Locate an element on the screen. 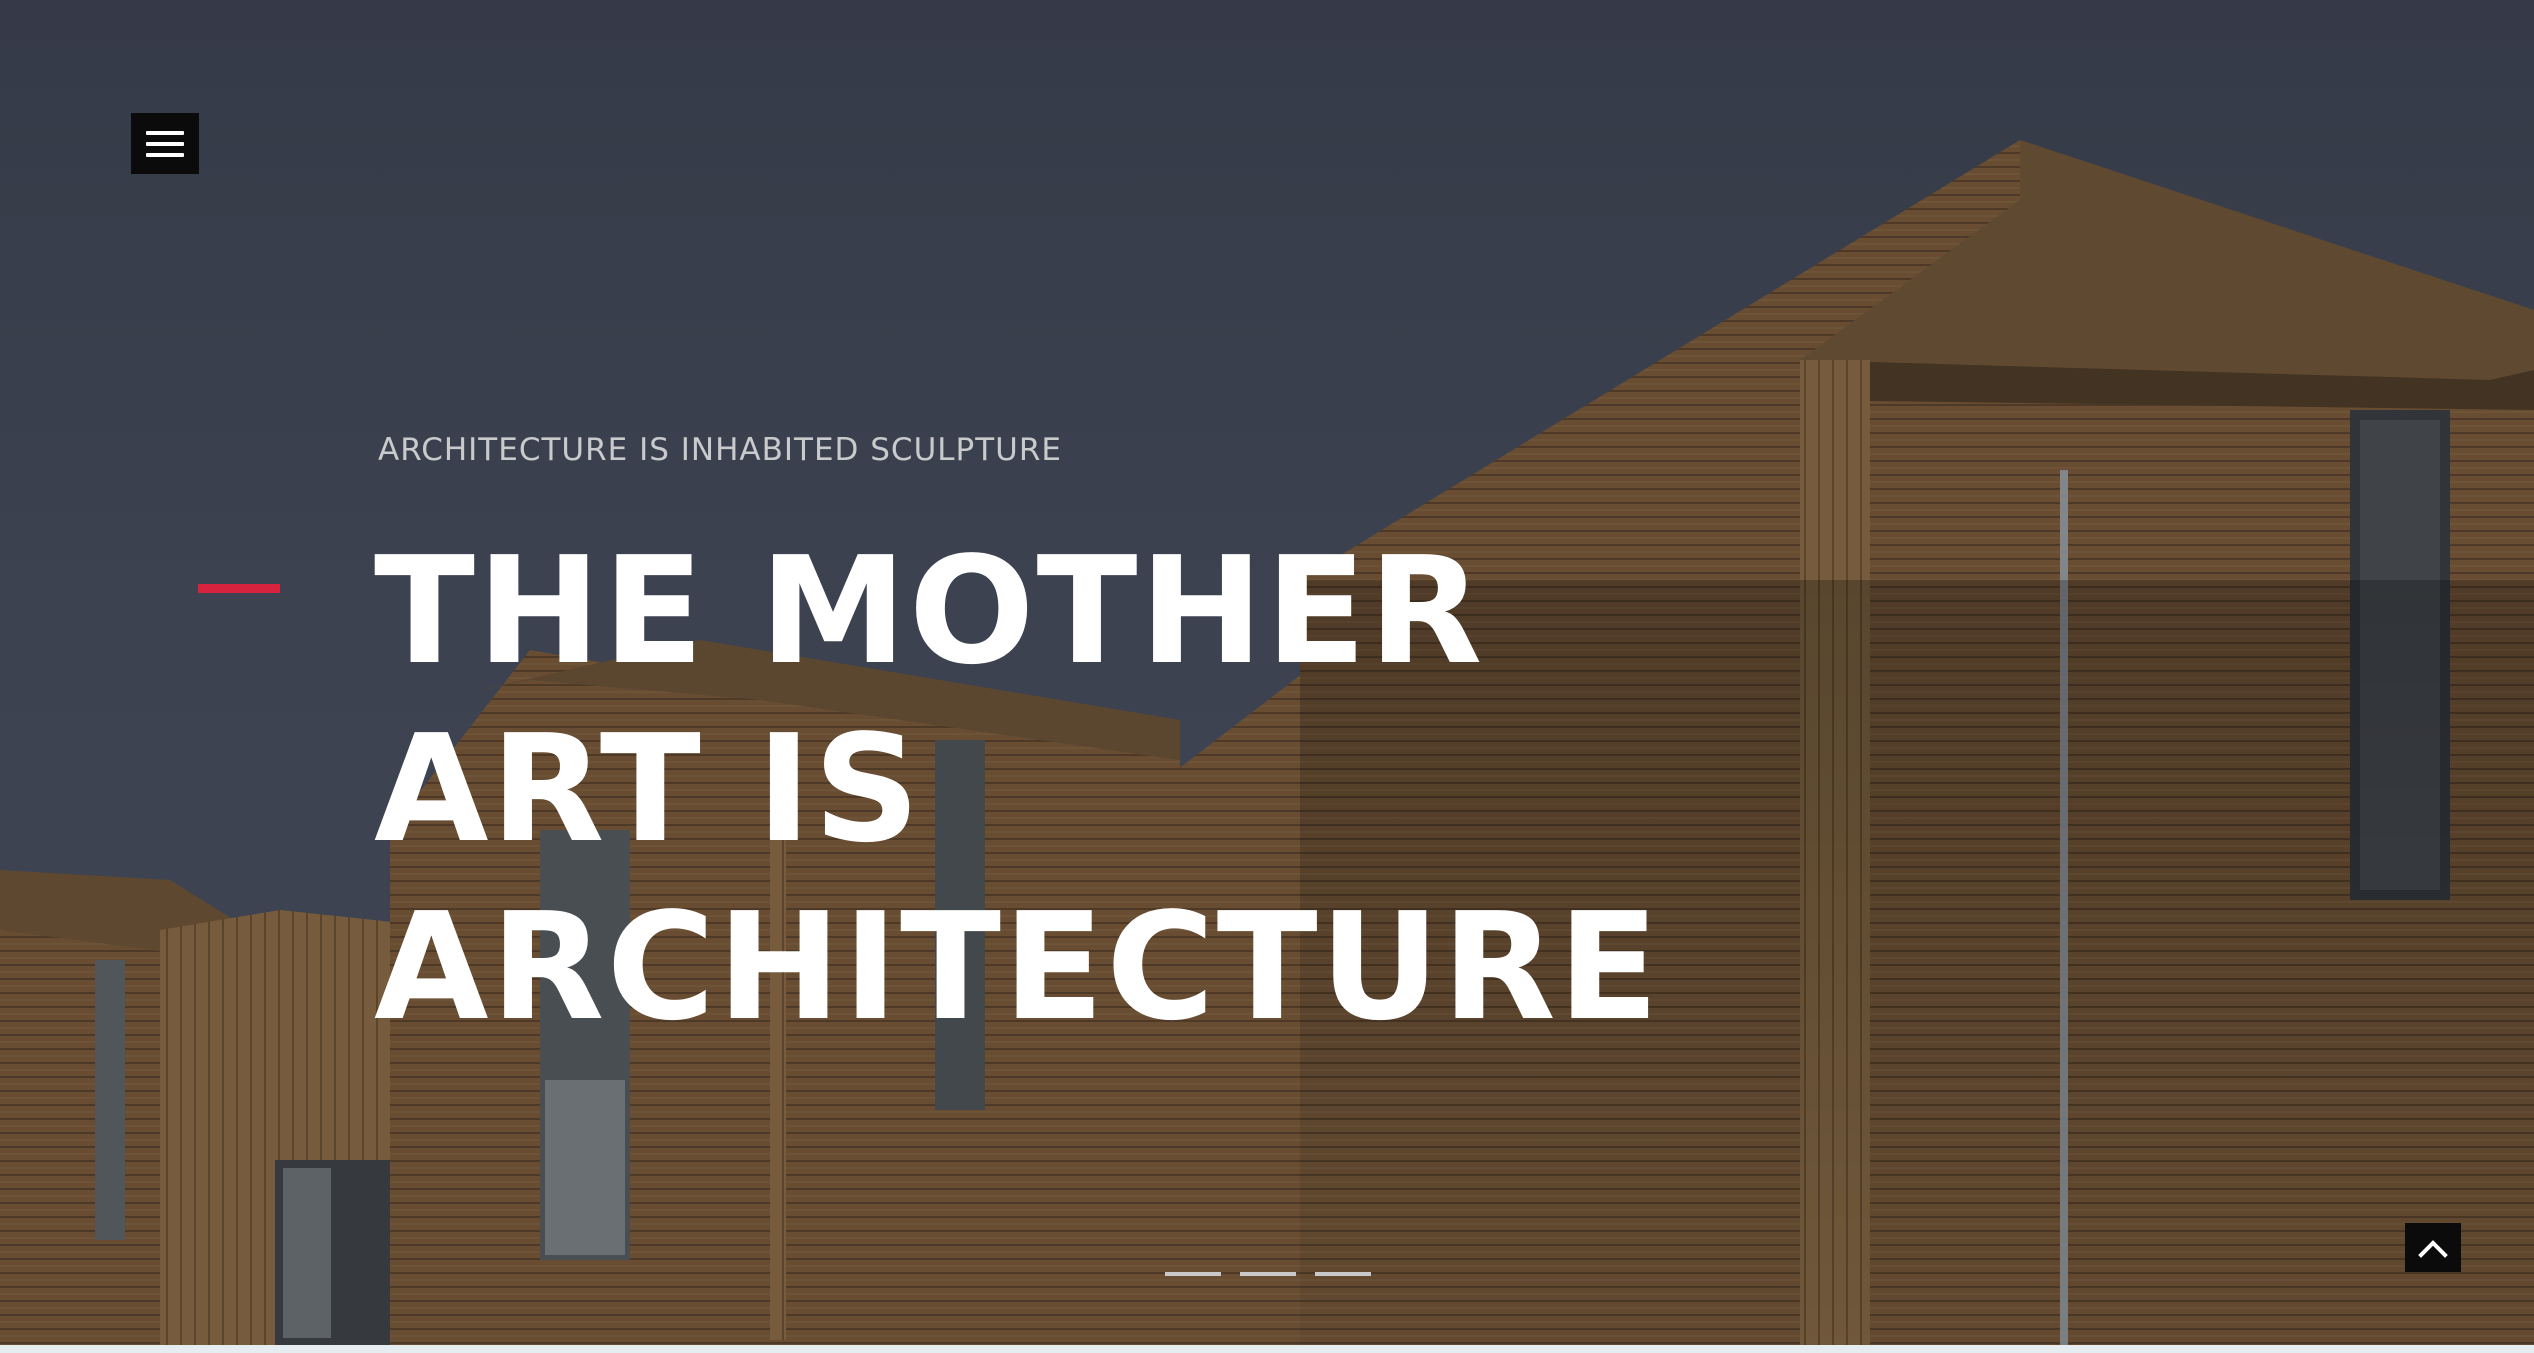 Image resolution: width=2534 pixels, height=1353 pixels. headline-line-1: THE MOTHER is located at coordinates (929, 611).